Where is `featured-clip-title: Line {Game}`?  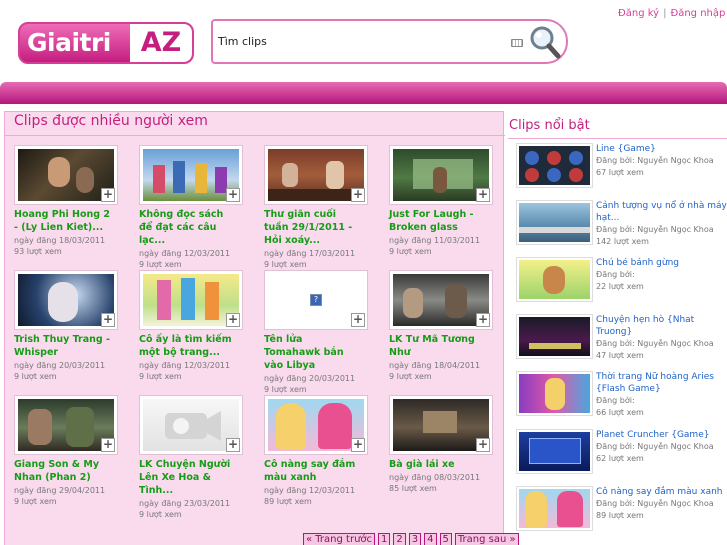 featured-clip-title: Line {Game} is located at coordinates (661, 149).